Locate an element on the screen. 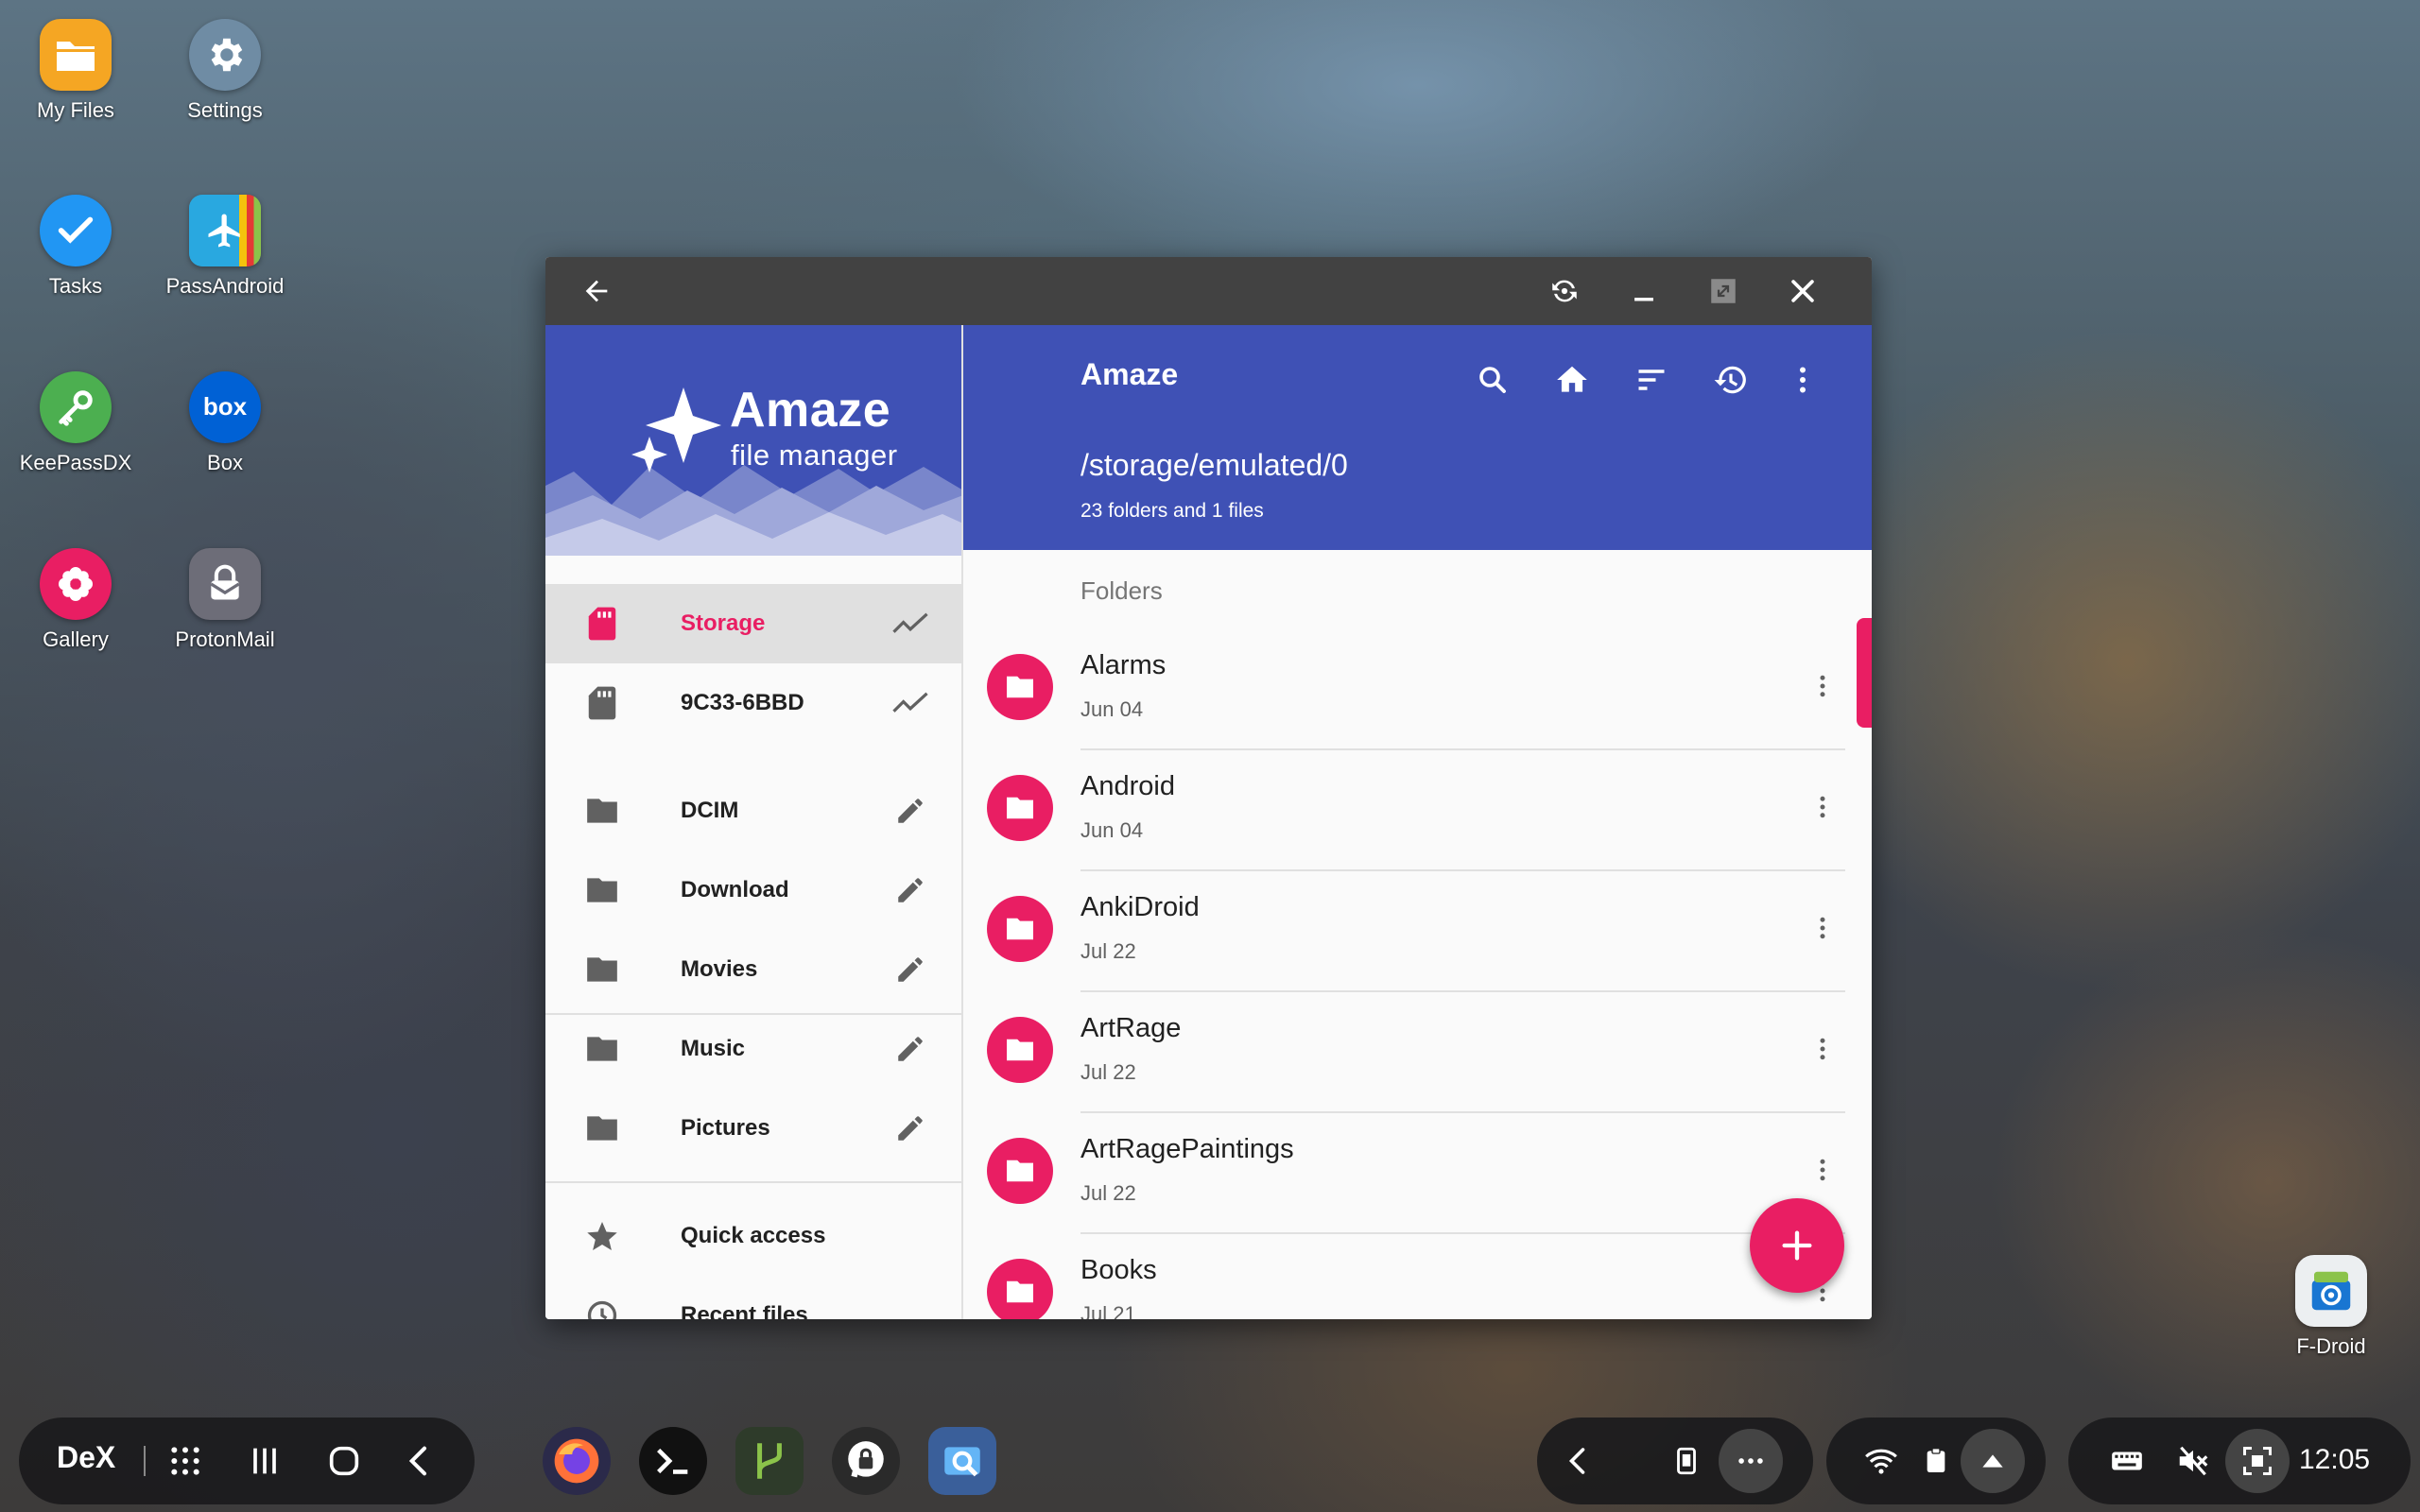 This screenshot has width=2420, height=1512. dock-firefox is located at coordinates (577, 1461).